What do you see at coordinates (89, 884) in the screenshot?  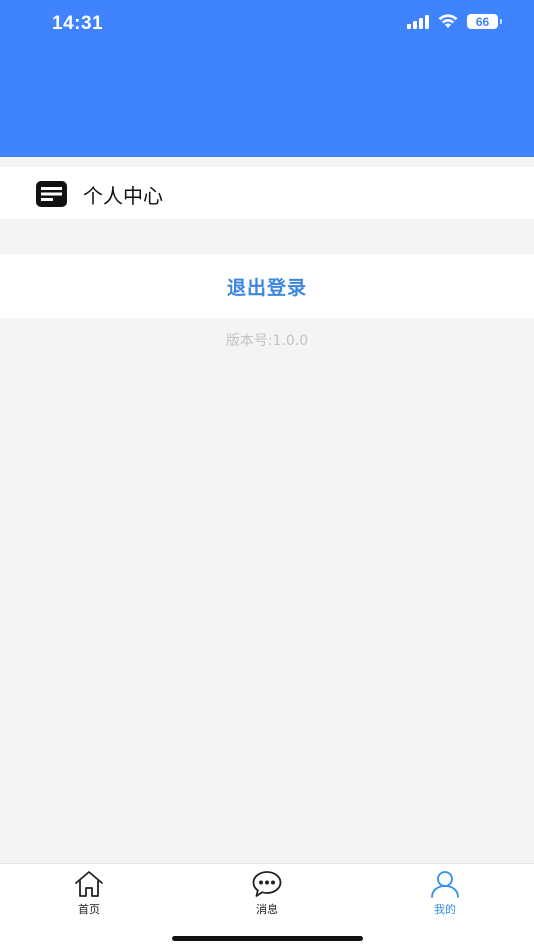 I see `home-icon` at bounding box center [89, 884].